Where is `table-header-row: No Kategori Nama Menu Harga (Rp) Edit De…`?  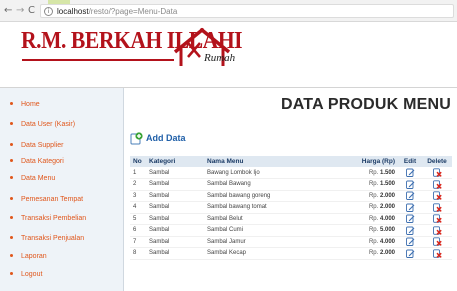
table-header-row: No Kategori Nama Menu Harga (Rp) Edit De… is located at coordinates (291, 161).